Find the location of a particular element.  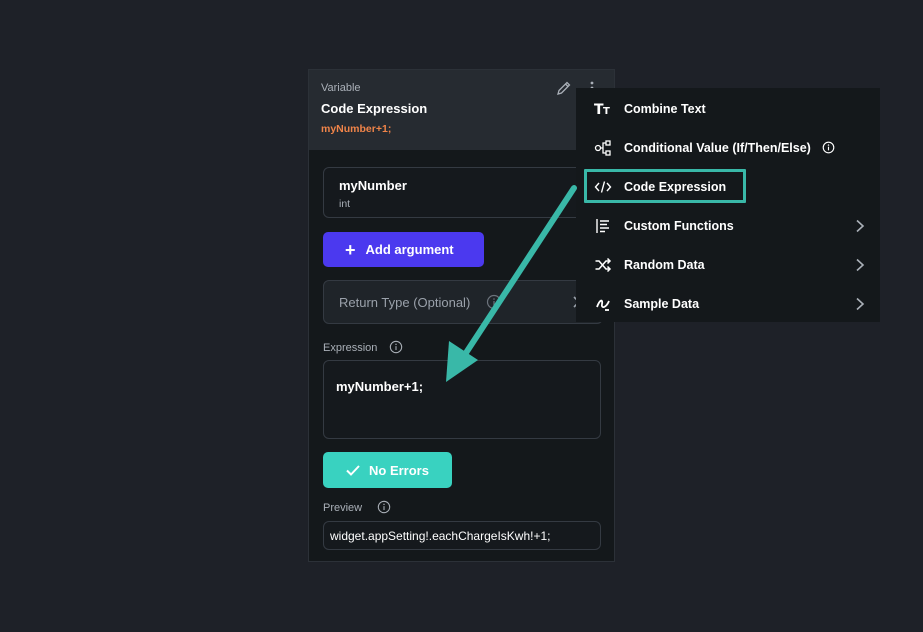

preview-field: widget.appSetting!.eachChargeIsKwh!+1; is located at coordinates (462, 535).